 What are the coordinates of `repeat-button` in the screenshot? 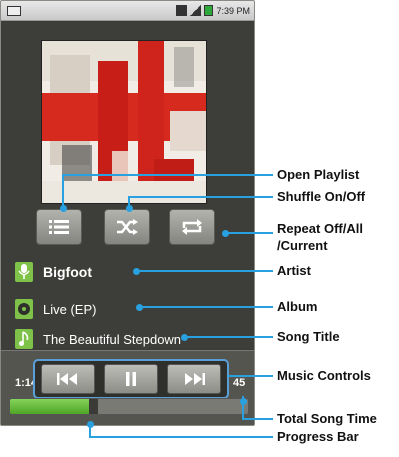 It's located at (192, 227).